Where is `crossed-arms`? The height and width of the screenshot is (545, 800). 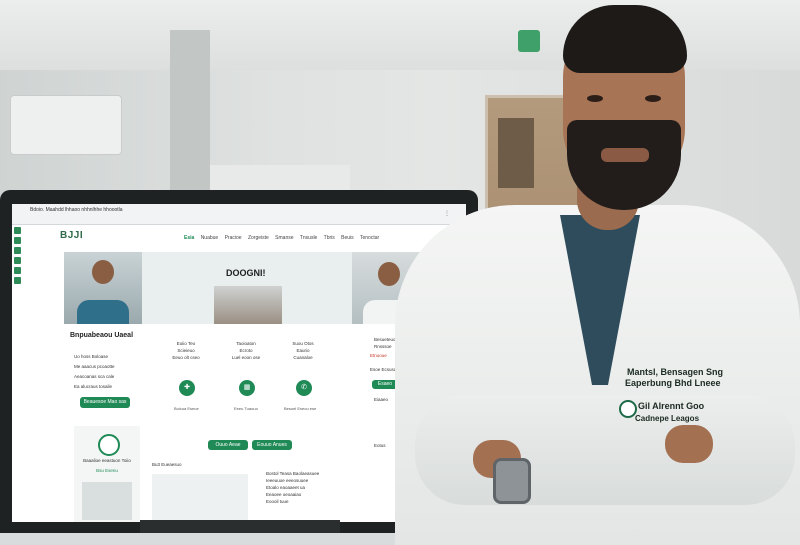
crossed-arms is located at coordinates (605, 450).